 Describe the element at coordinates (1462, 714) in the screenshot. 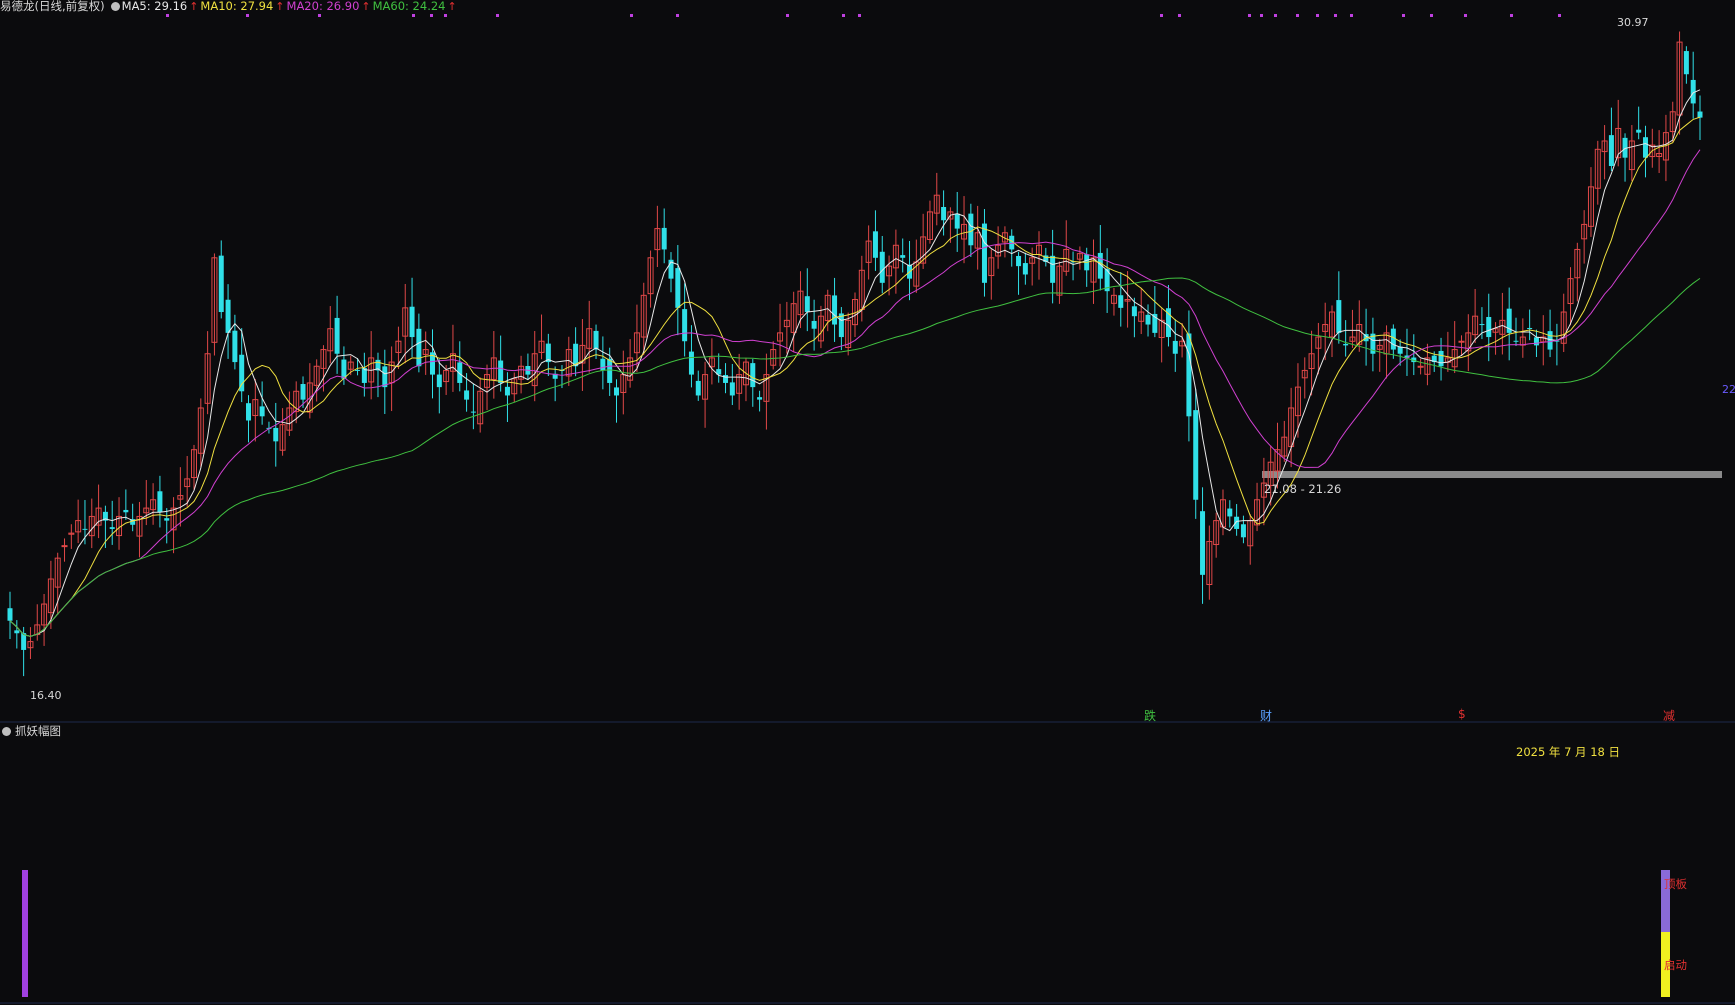

I see `event-marker-dollar: $` at that location.